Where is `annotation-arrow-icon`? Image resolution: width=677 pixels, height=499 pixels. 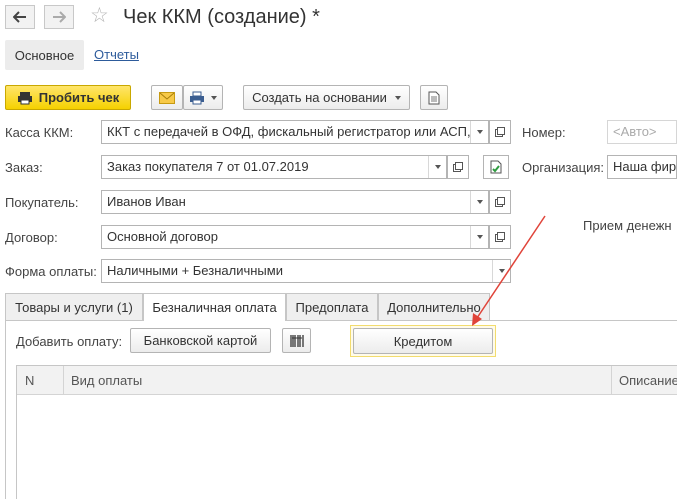 annotation-arrow-icon is located at coordinates (509, 270).